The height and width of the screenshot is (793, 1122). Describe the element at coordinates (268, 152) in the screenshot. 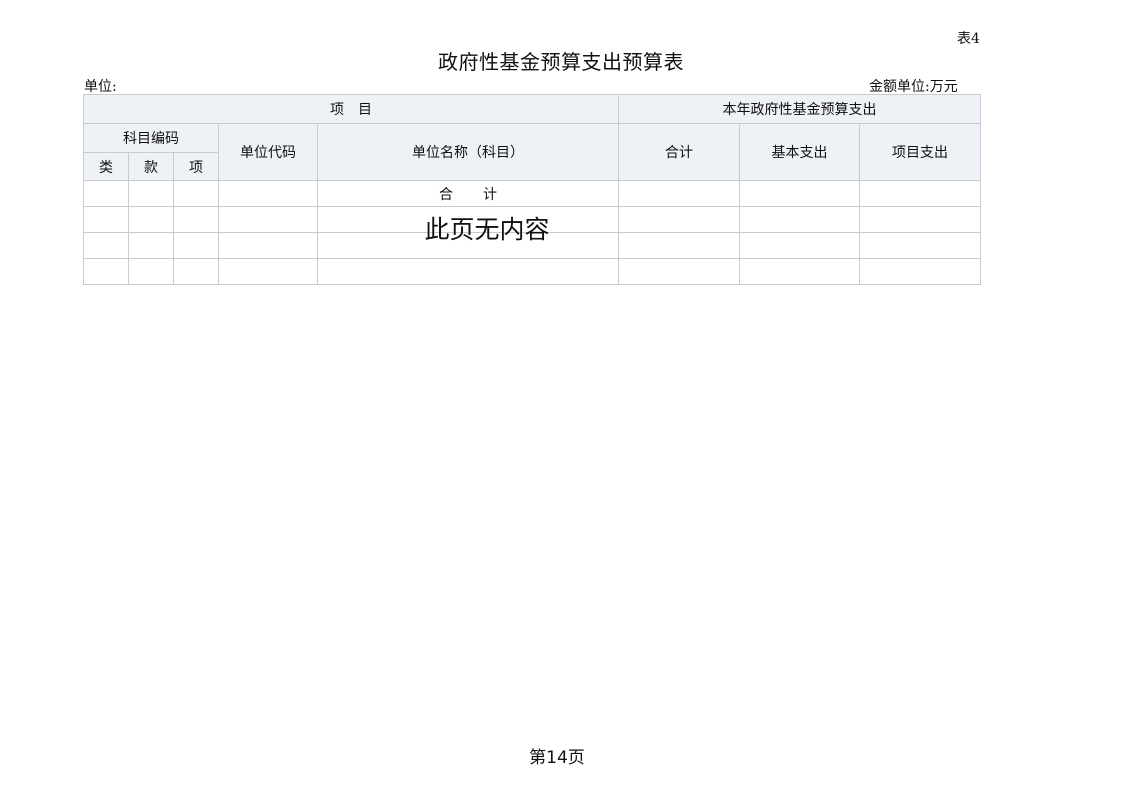

I see `header-unit-code: 单位代码` at that location.